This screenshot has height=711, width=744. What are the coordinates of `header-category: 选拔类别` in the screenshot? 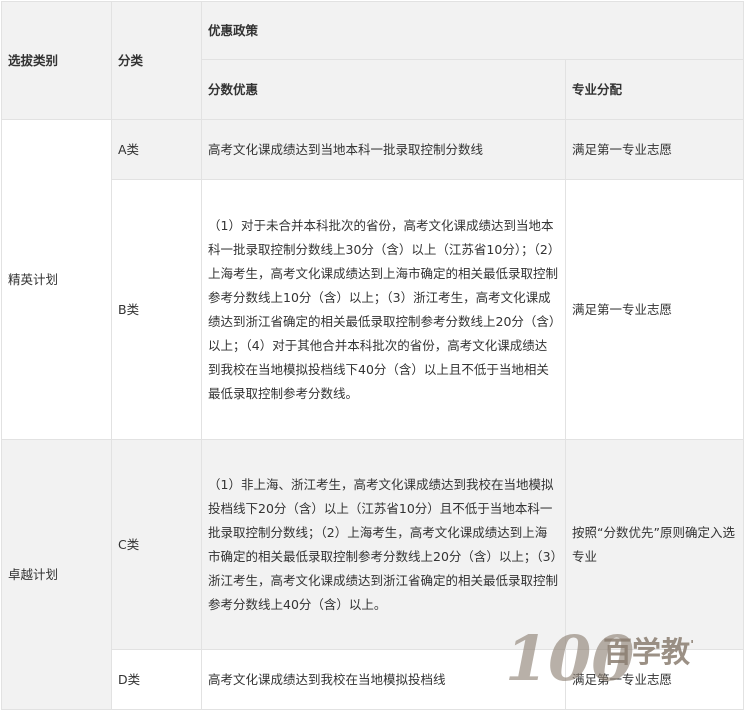 It's located at (56, 60).